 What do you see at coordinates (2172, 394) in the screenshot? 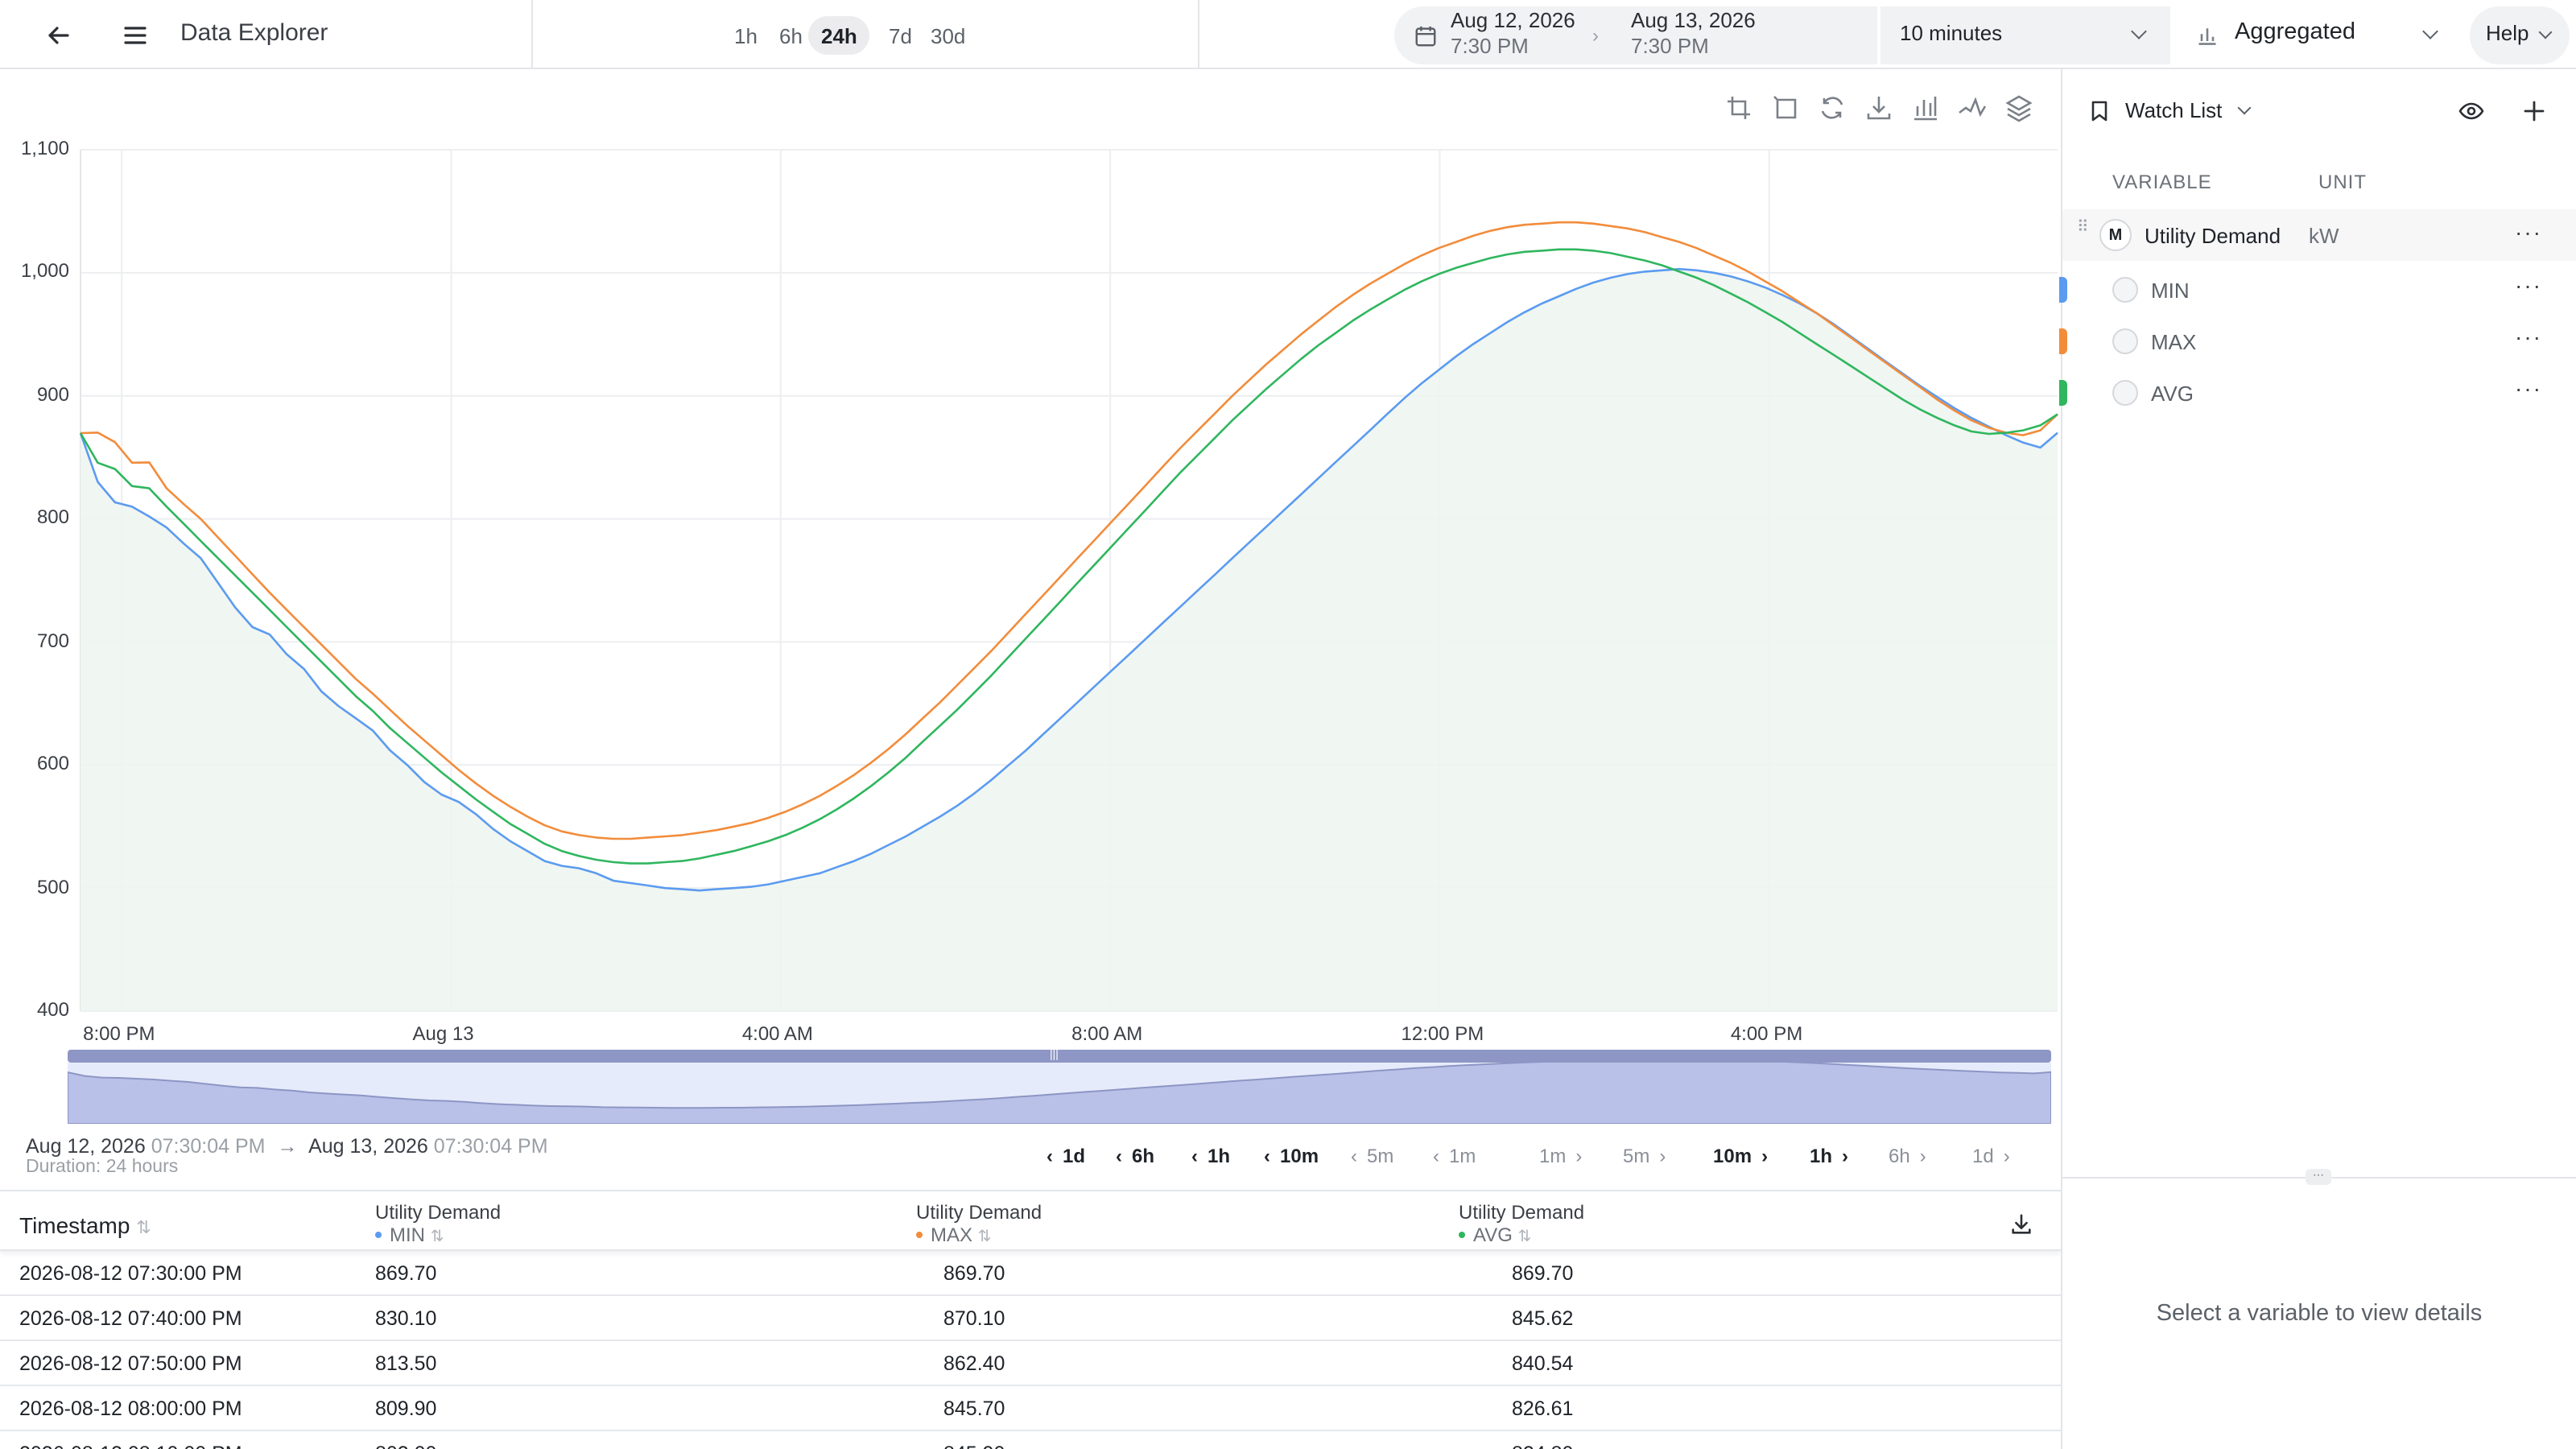
I see `aggregate-label: AVG` at bounding box center [2172, 394].